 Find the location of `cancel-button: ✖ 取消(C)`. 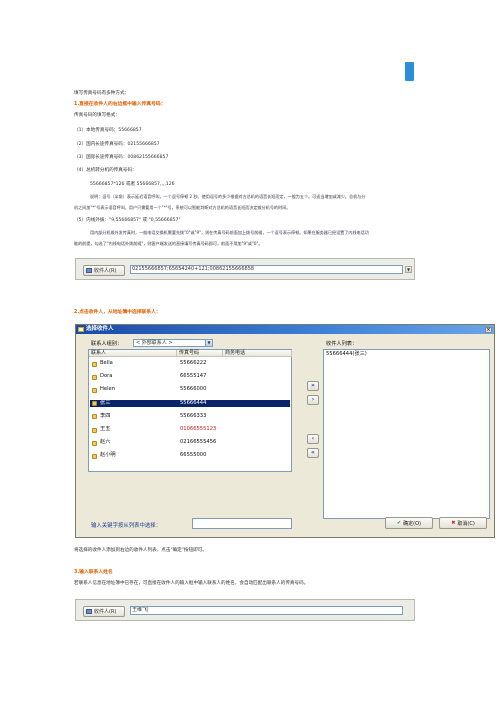

cancel-button: ✖ 取消(C) is located at coordinates (463, 523).